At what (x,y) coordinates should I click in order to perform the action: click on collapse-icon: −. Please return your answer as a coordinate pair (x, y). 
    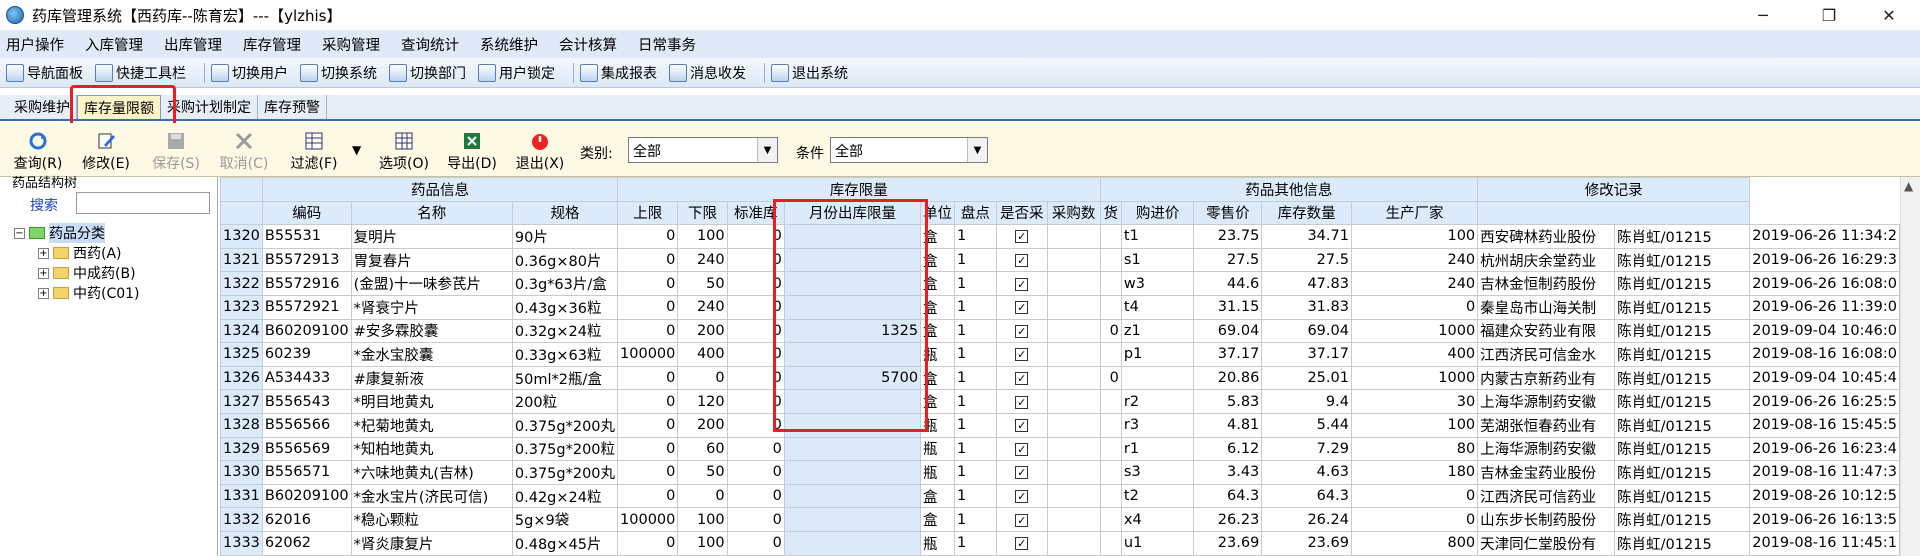
    Looking at the image, I should click on (19, 233).